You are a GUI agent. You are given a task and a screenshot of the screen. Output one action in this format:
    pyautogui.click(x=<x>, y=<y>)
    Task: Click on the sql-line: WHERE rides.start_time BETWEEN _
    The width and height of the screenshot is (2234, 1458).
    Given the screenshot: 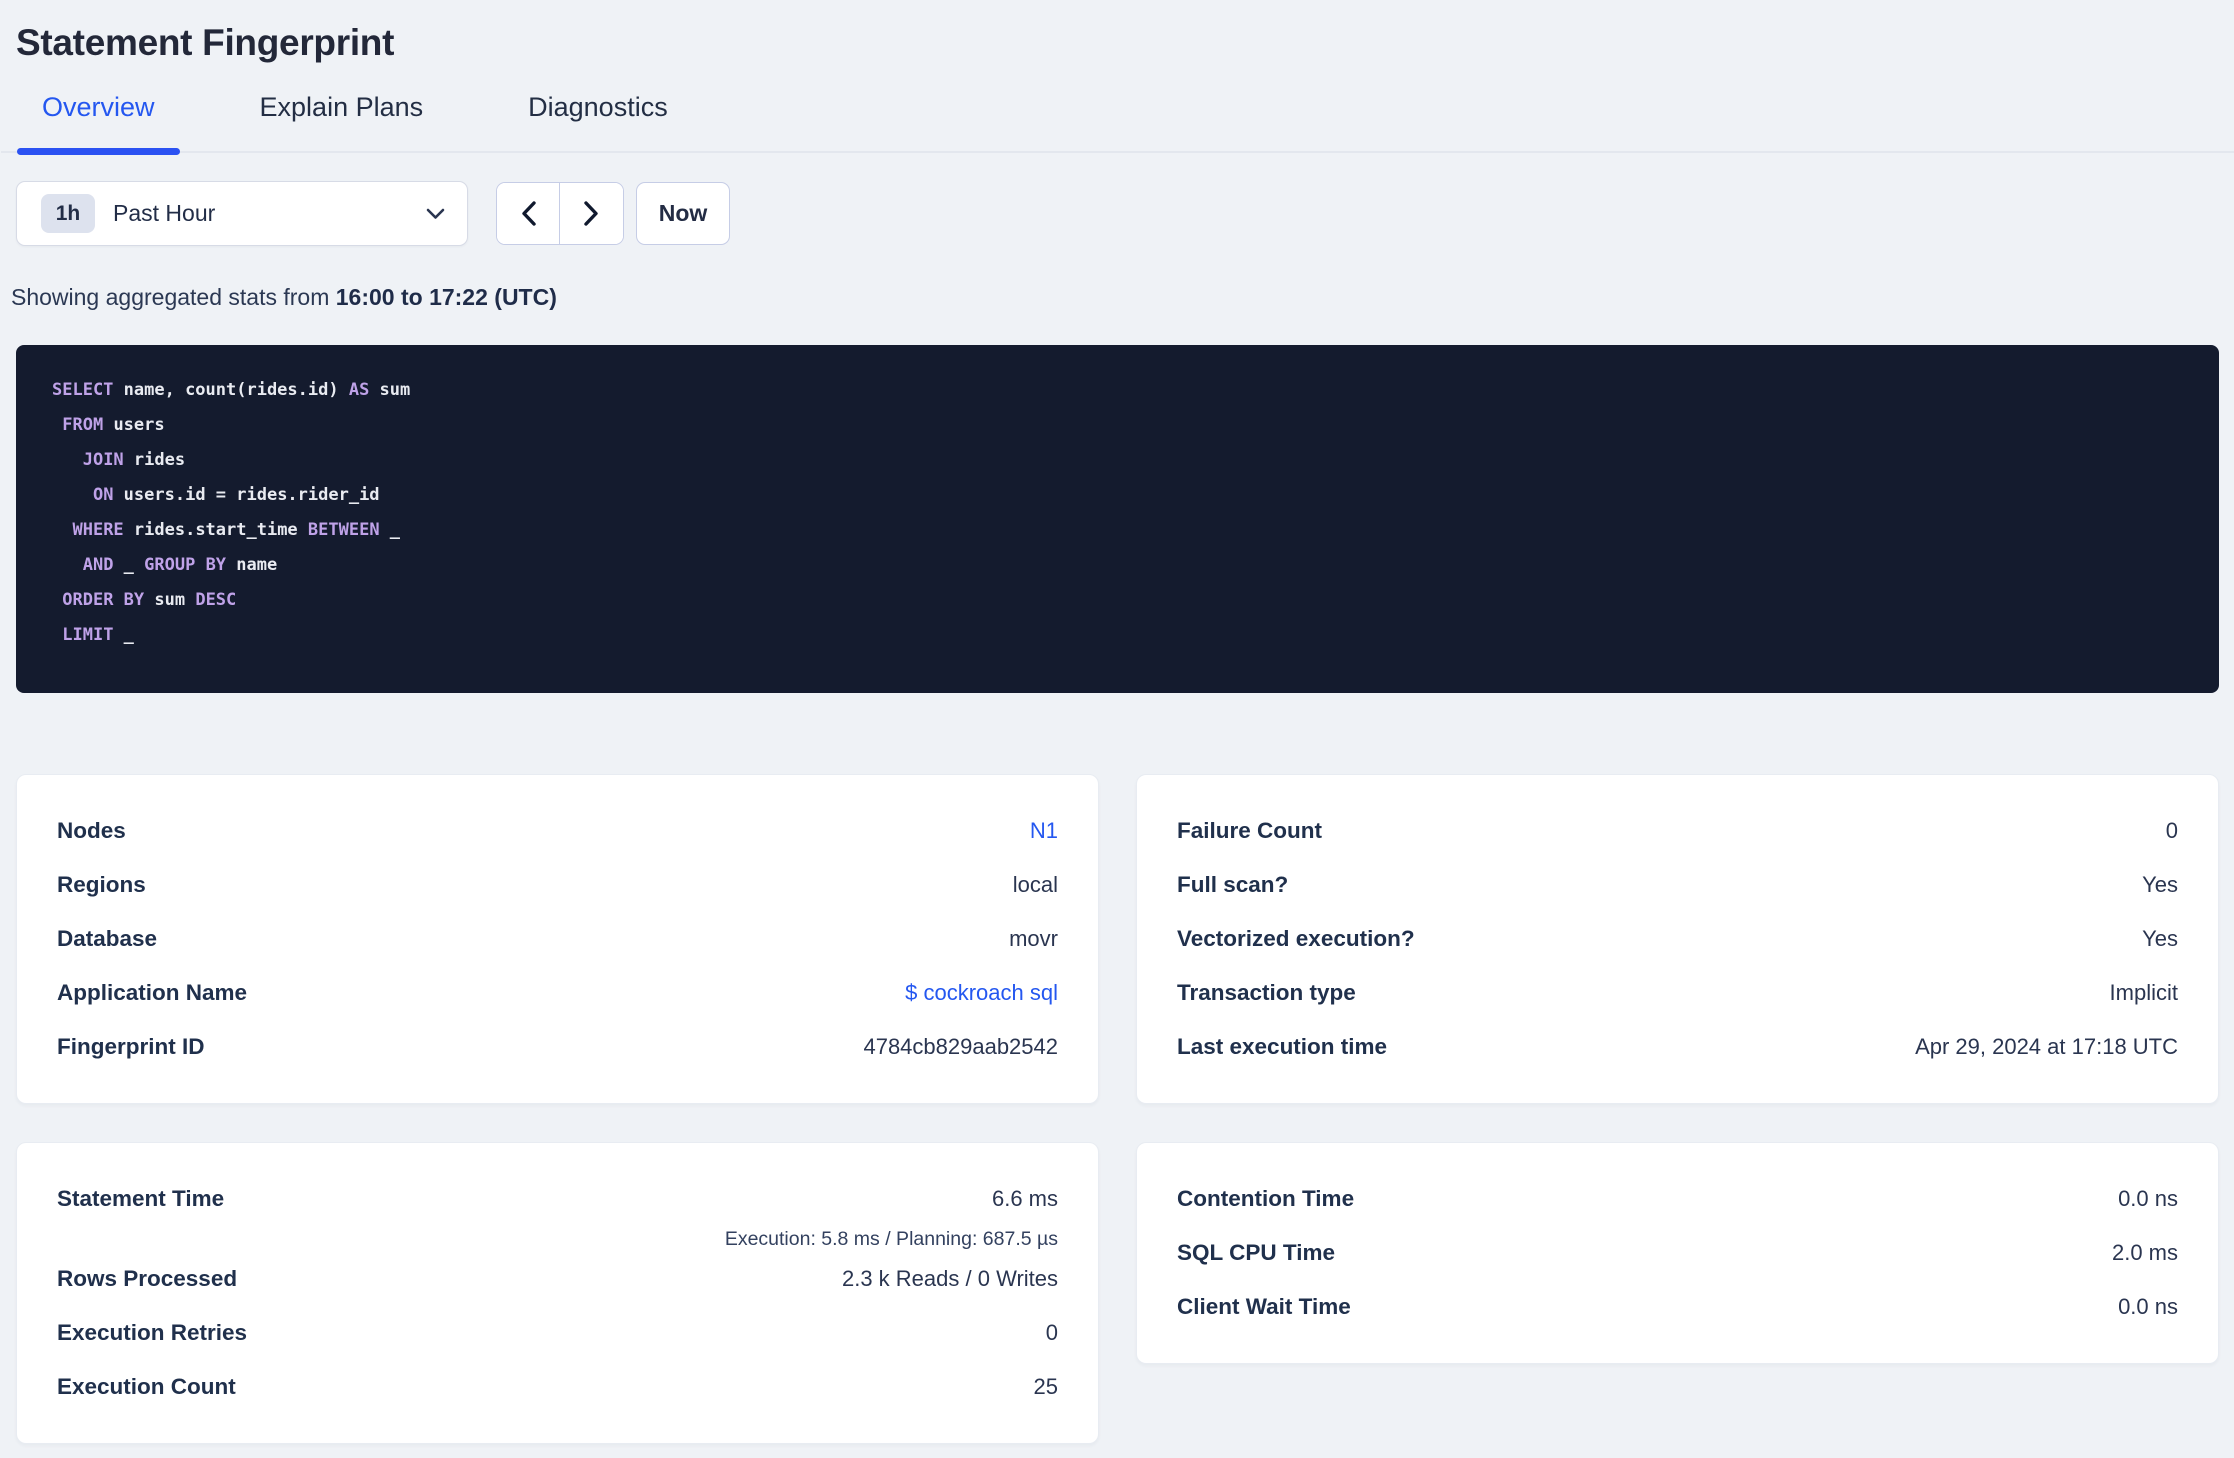 What is the action you would take?
    pyautogui.click(x=236, y=530)
    